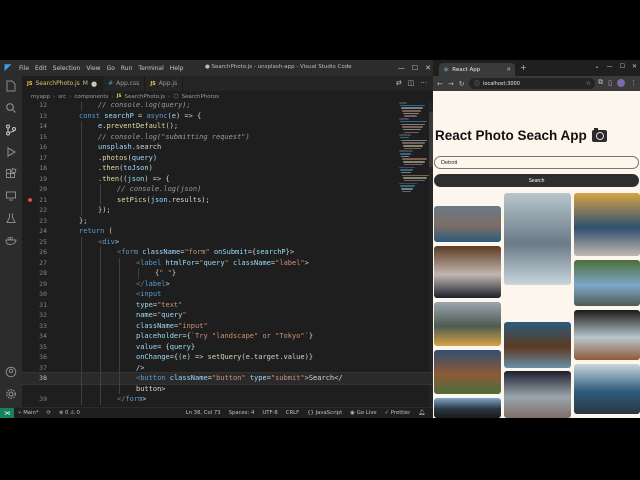 The image size is (640, 480). Describe the element at coordinates (227, 147) in the screenshot. I see `code-line: 16 unsplash.search` at that location.